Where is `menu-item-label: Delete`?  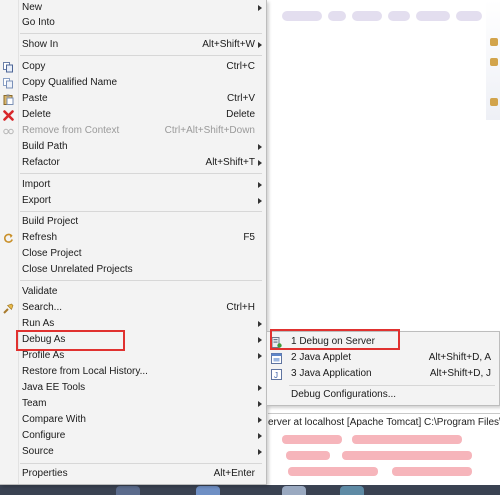
menu-item-label: Delete is located at coordinates (36, 114).